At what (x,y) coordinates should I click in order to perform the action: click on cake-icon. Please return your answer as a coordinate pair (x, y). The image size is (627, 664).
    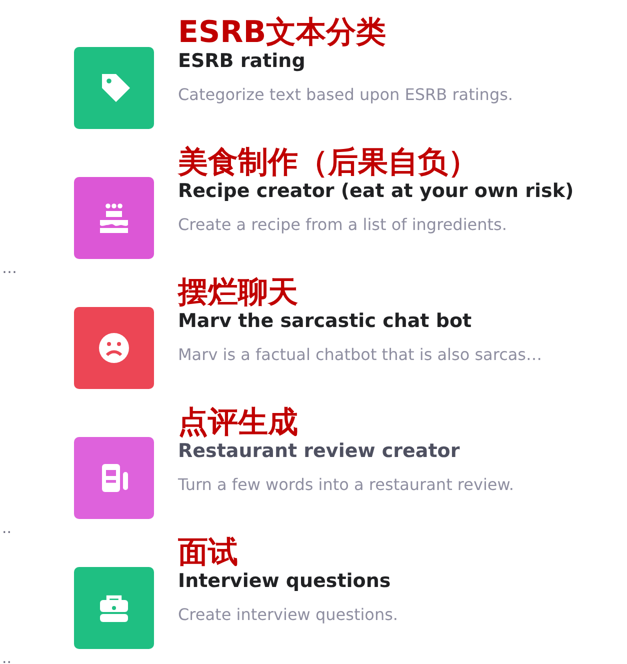
    Looking at the image, I should click on (114, 218).